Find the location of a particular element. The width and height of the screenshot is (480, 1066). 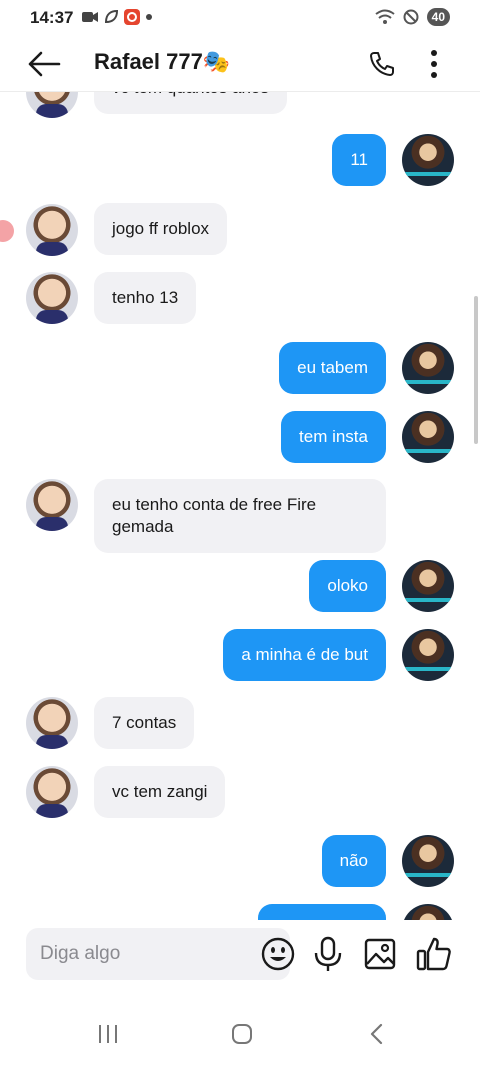

smiley-icon is located at coordinates (278, 954).